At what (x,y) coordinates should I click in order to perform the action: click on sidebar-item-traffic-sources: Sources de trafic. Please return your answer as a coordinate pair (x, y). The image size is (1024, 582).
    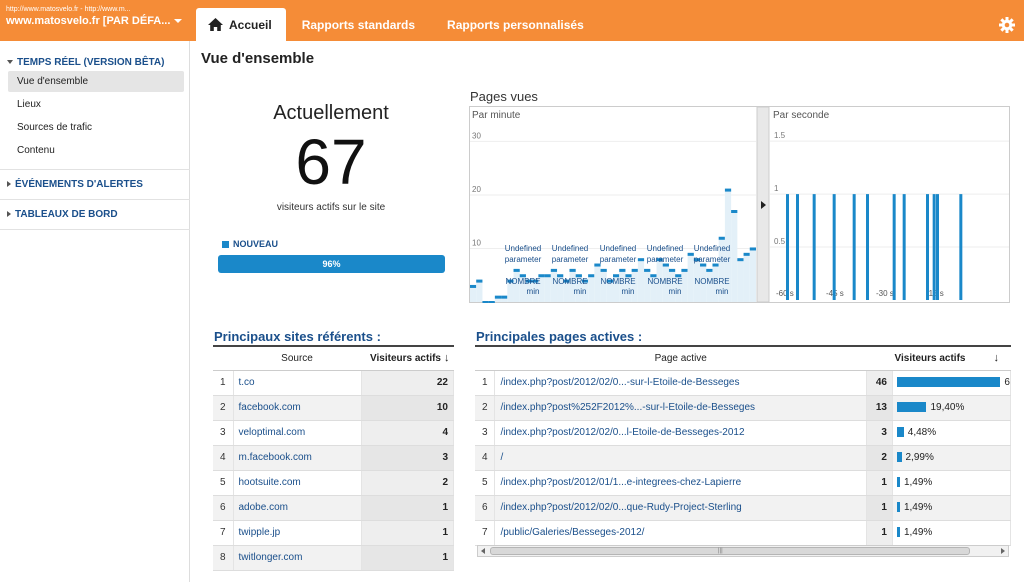
    Looking at the image, I should click on (96, 127).